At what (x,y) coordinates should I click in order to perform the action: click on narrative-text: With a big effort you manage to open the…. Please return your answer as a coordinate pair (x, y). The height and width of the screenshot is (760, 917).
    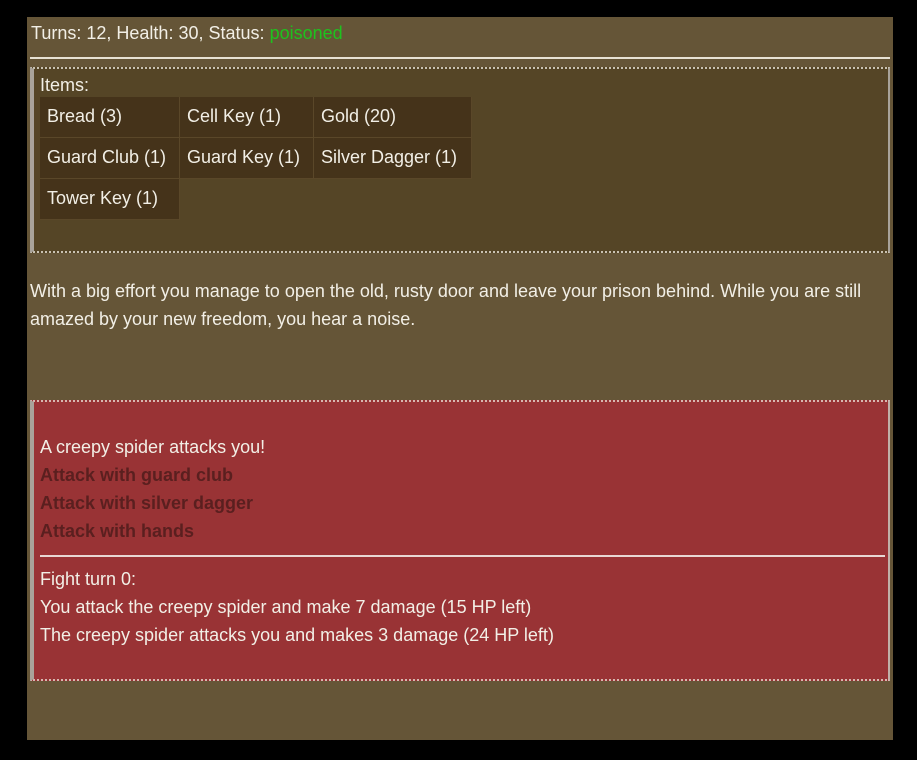
    Looking at the image, I should click on (446, 305).